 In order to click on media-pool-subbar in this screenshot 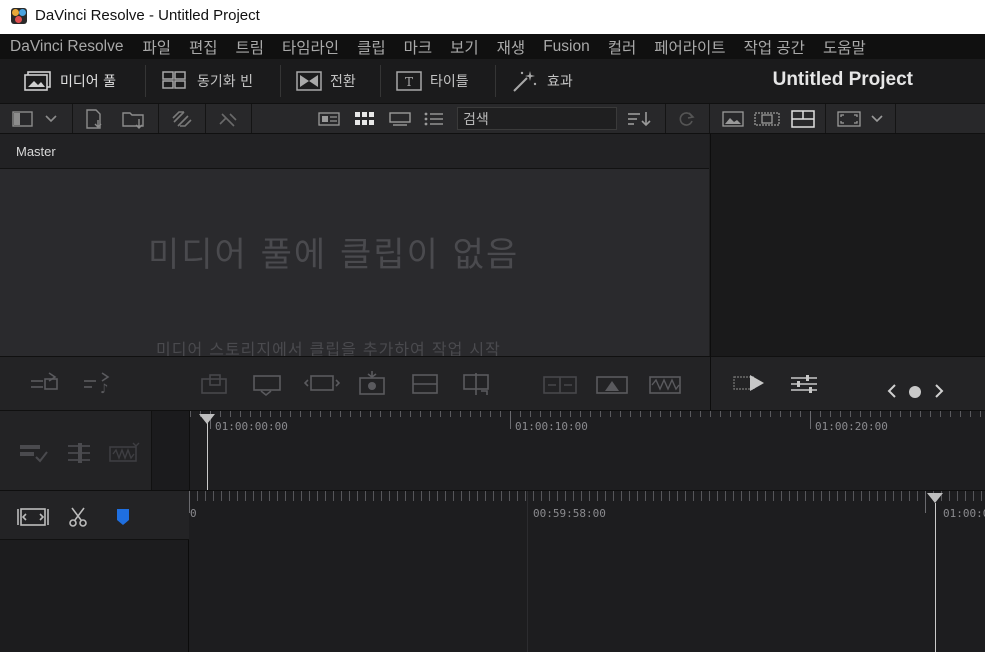, I will do `click(492, 118)`.